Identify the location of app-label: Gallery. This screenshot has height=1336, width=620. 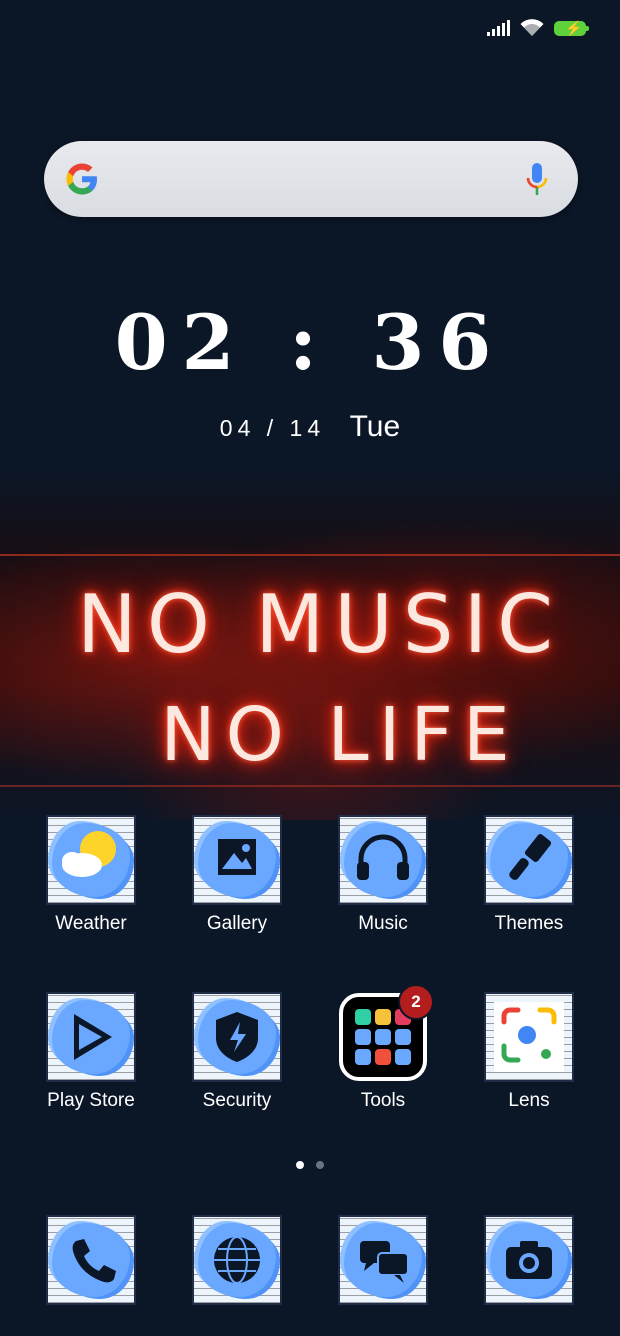
(237, 923).